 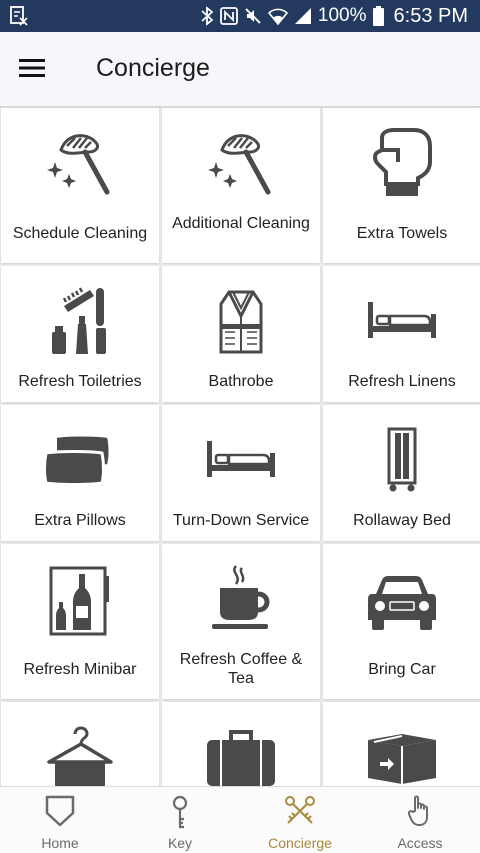 I want to click on nav-label: Key, so click(x=180, y=843).